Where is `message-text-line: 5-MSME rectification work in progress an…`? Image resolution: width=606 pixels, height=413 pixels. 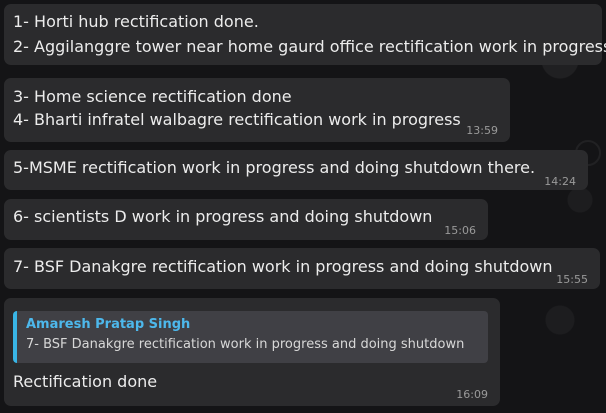 message-text-line: 5-MSME rectification work in progress an… is located at coordinates (274, 167).